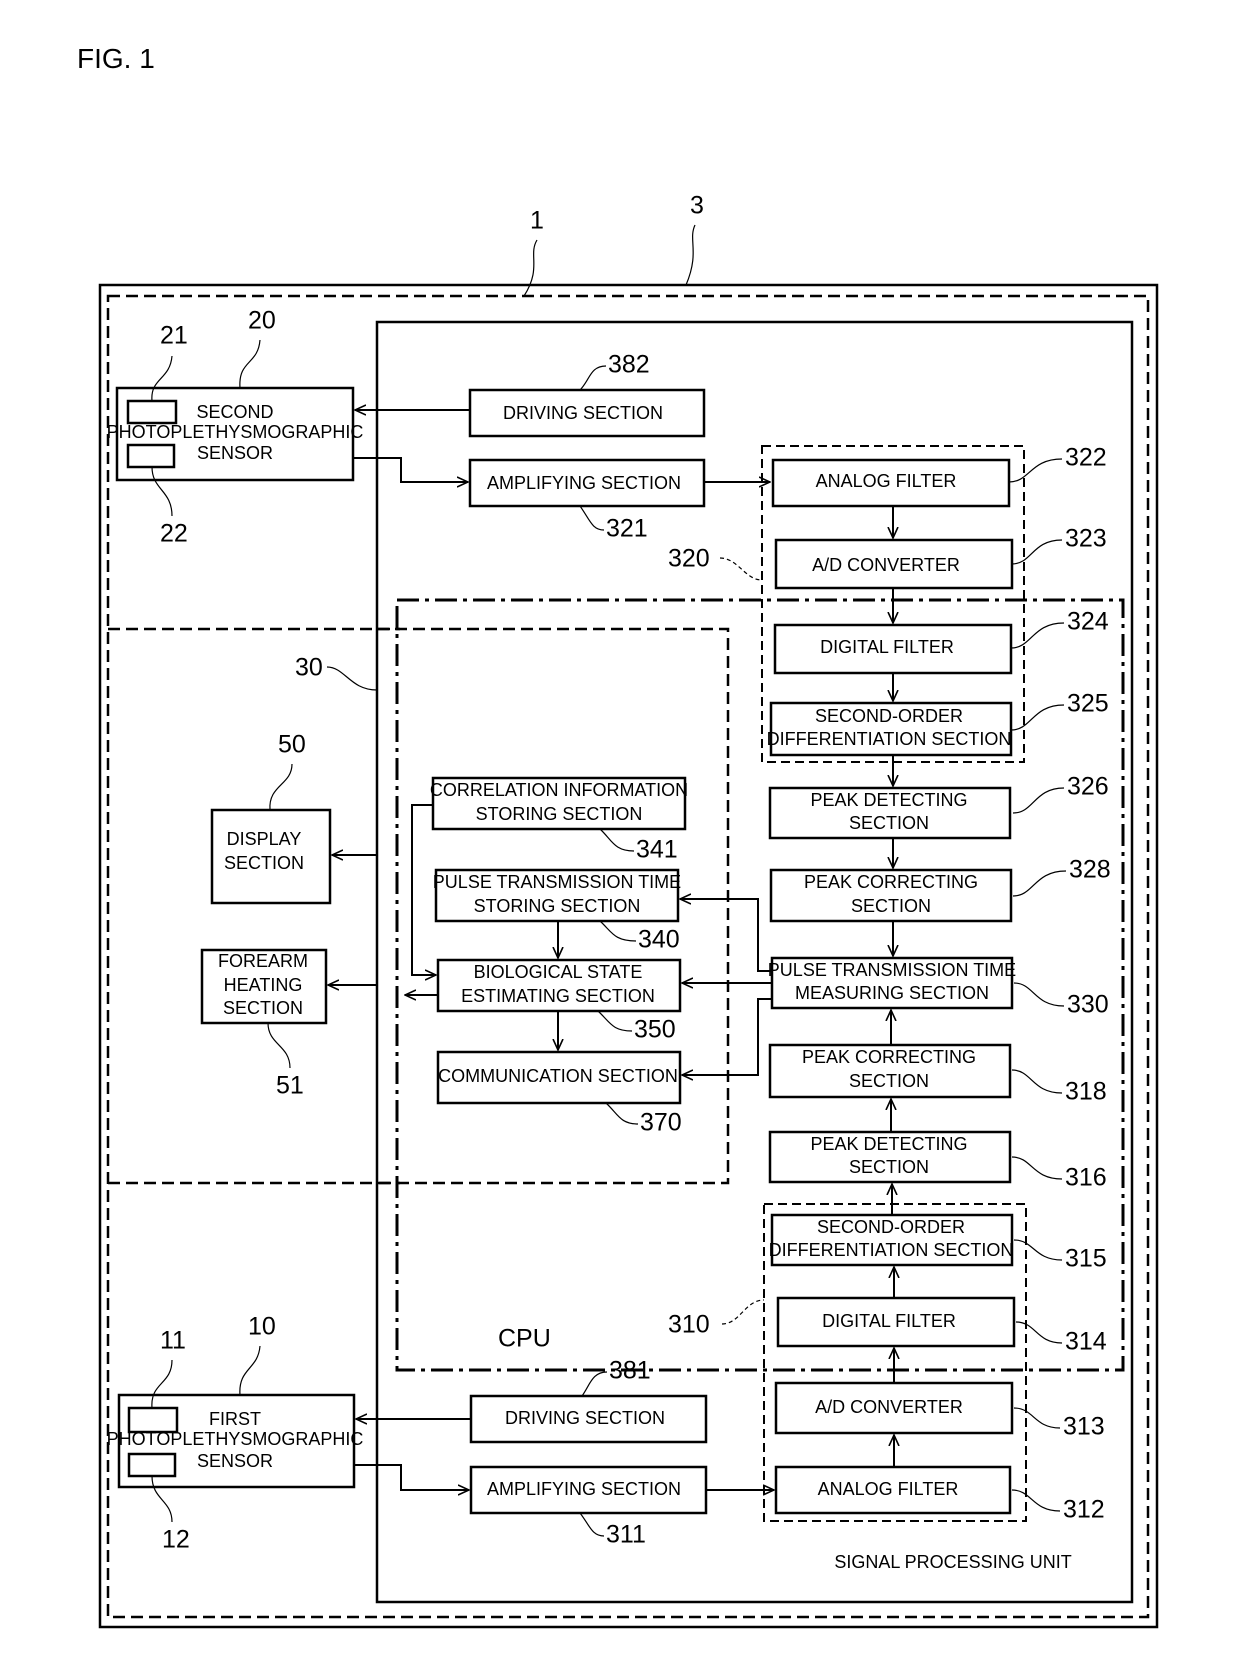  I want to click on ref-51: 51, so click(290, 1086).